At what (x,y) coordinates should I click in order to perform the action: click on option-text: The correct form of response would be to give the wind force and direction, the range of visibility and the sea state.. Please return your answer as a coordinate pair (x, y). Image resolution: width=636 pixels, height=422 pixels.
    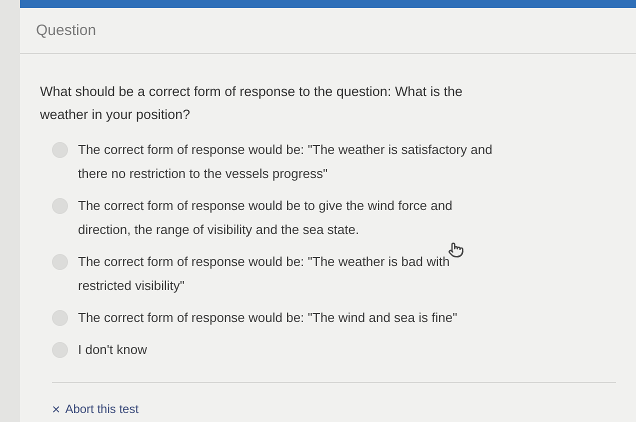
    Looking at the image, I should click on (266, 217).